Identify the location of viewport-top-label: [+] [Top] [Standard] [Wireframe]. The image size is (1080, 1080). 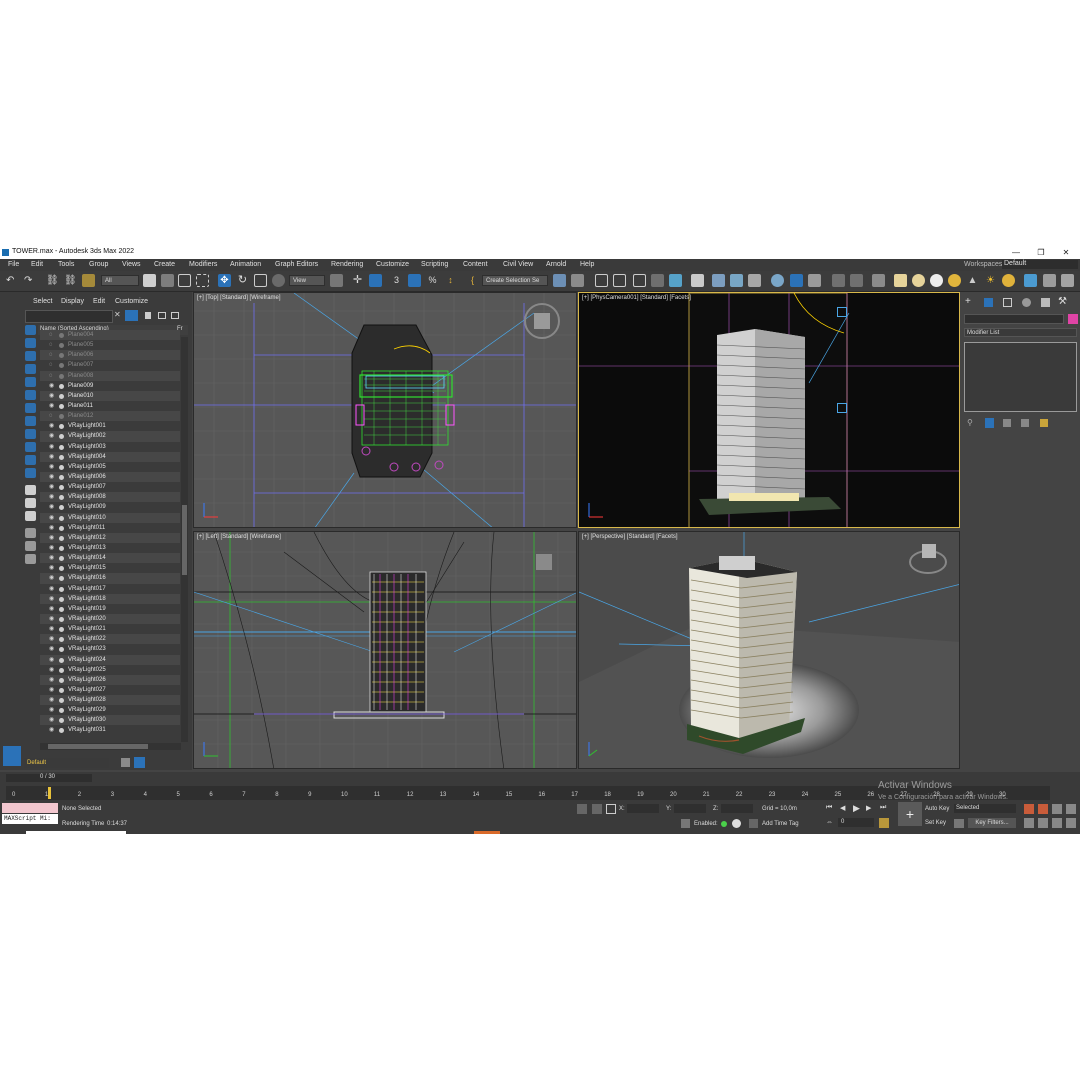
(239, 298).